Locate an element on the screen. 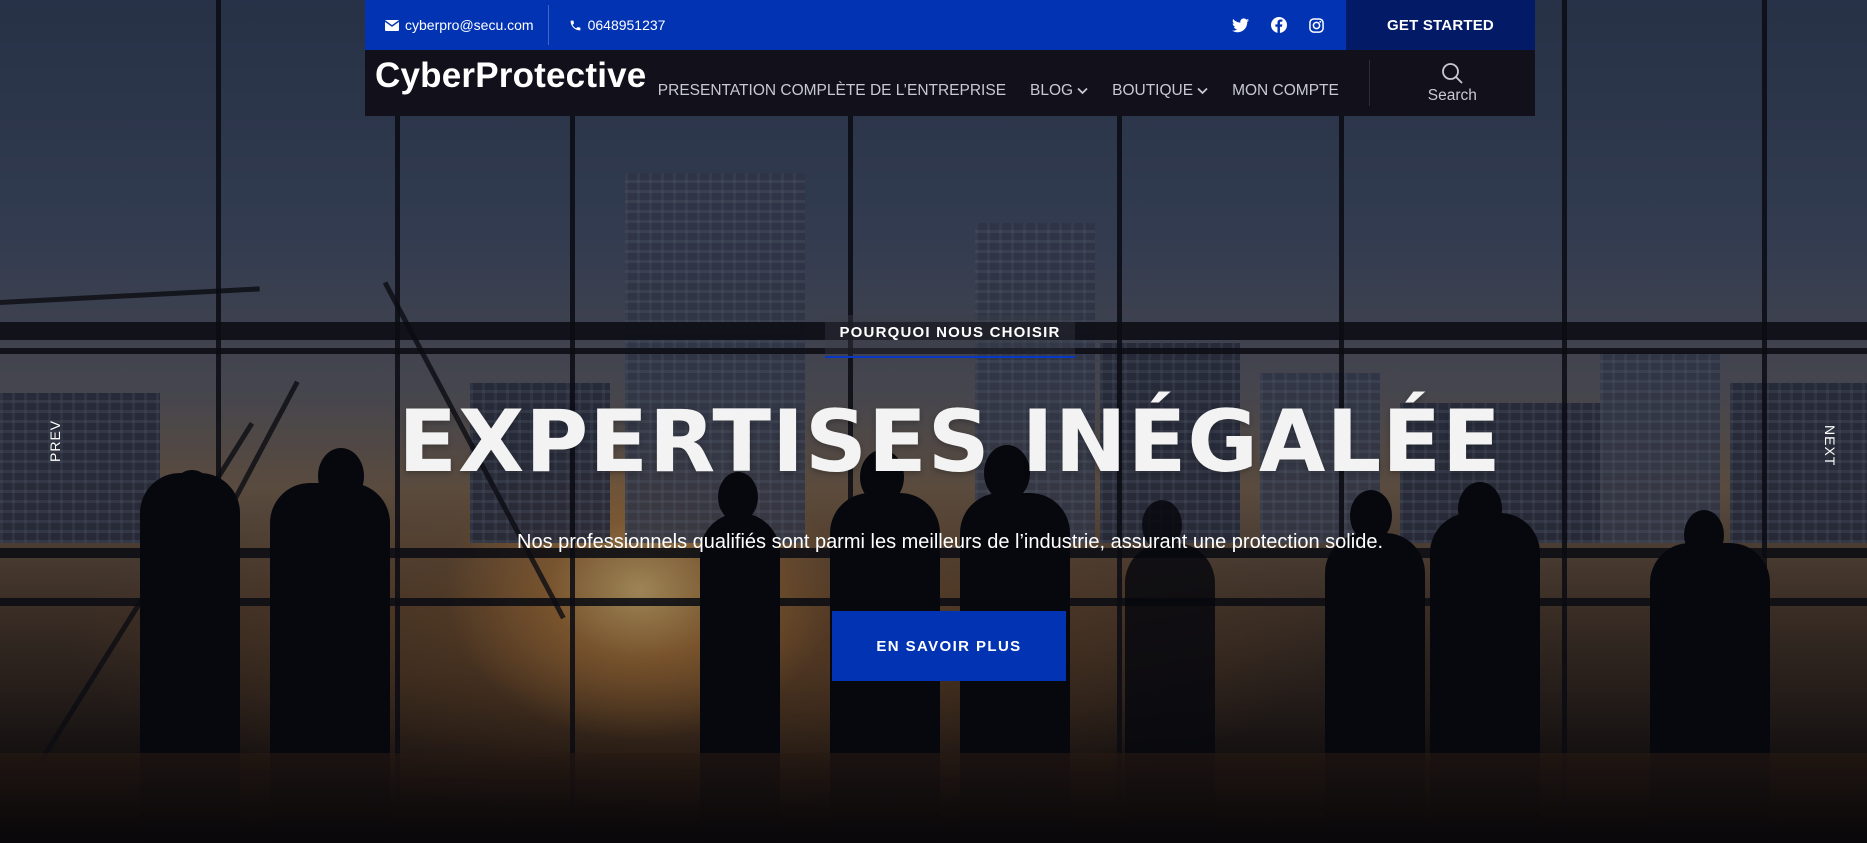 The width and height of the screenshot is (1867, 843). menu-item-presentation: PRESENTATION COMPLÈTE DE L’ENTREPRISE is located at coordinates (832, 91).